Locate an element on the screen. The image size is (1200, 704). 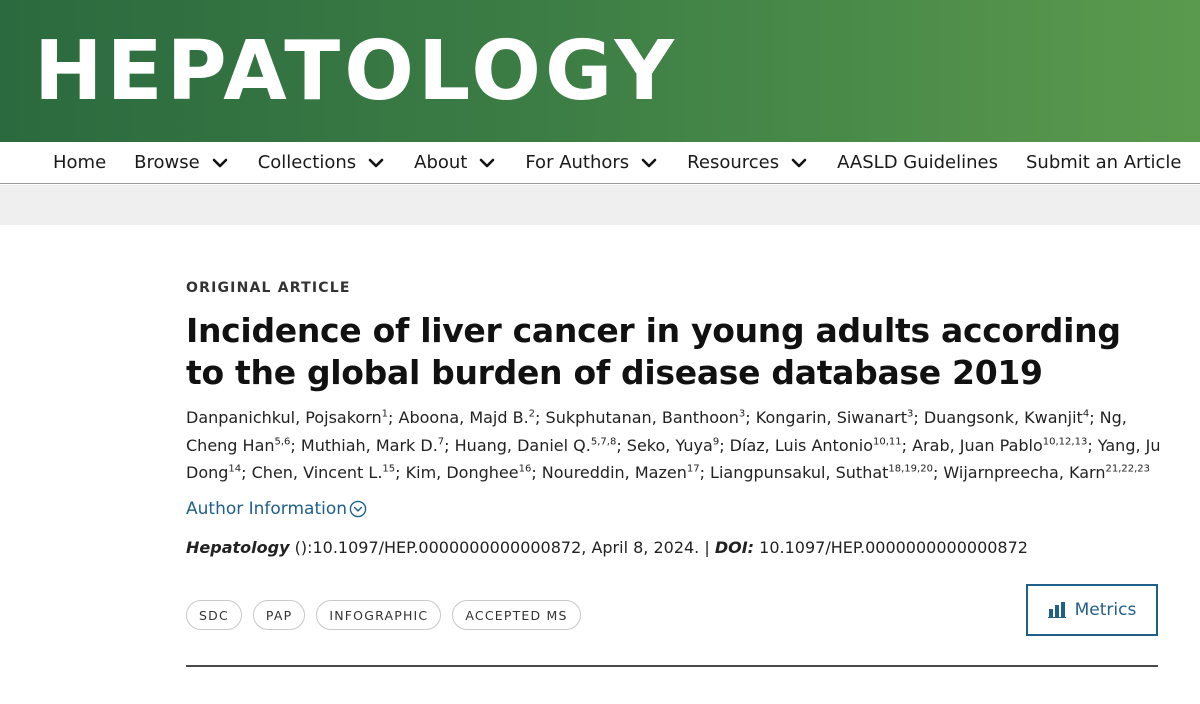
author-name: Danpanichkul, Pojsakorn is located at coordinates (284, 417).